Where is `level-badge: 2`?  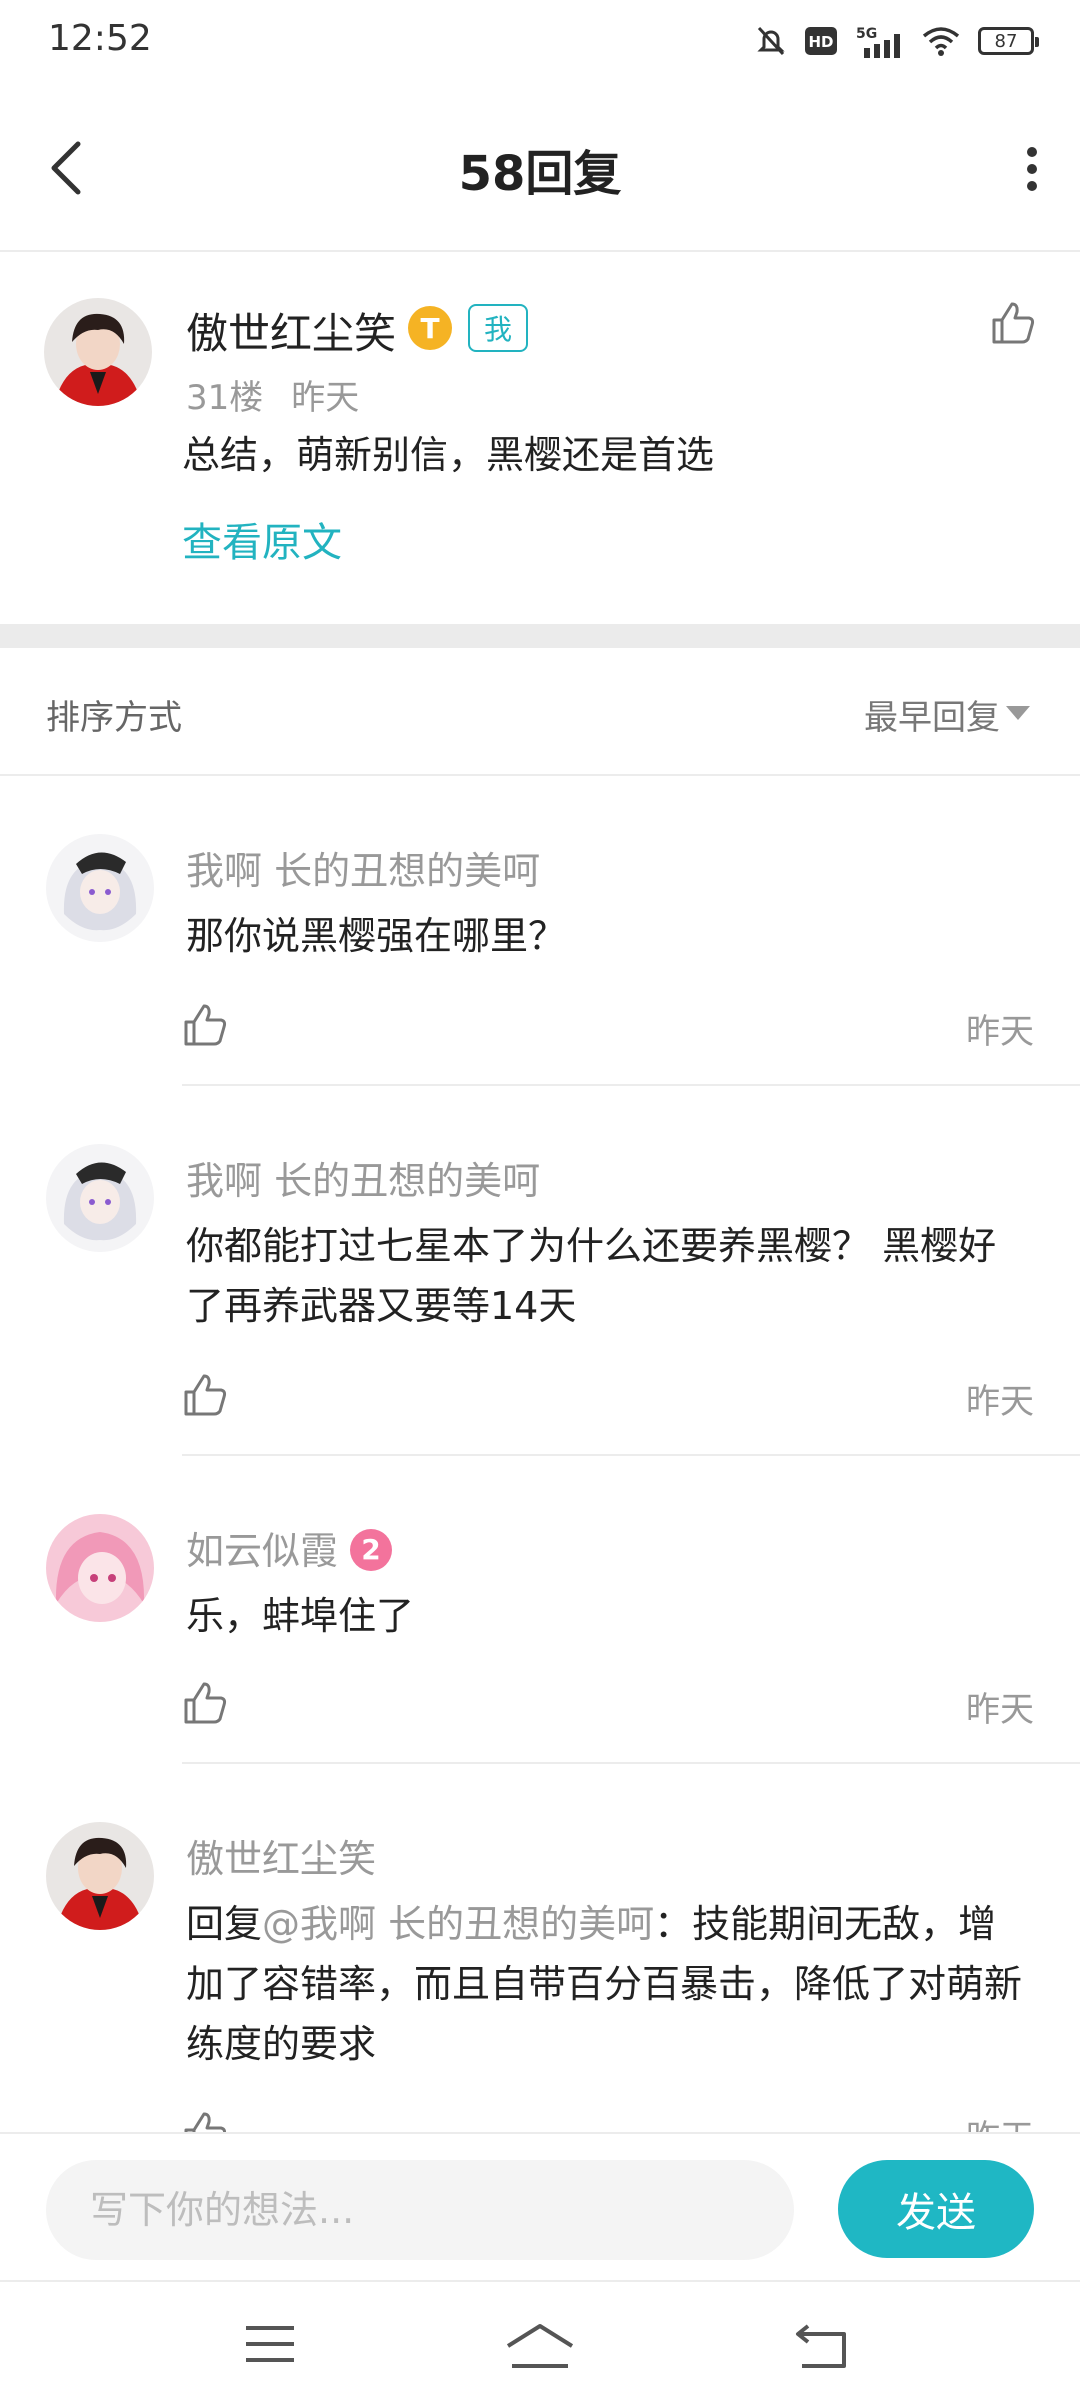 level-badge: 2 is located at coordinates (371, 1549).